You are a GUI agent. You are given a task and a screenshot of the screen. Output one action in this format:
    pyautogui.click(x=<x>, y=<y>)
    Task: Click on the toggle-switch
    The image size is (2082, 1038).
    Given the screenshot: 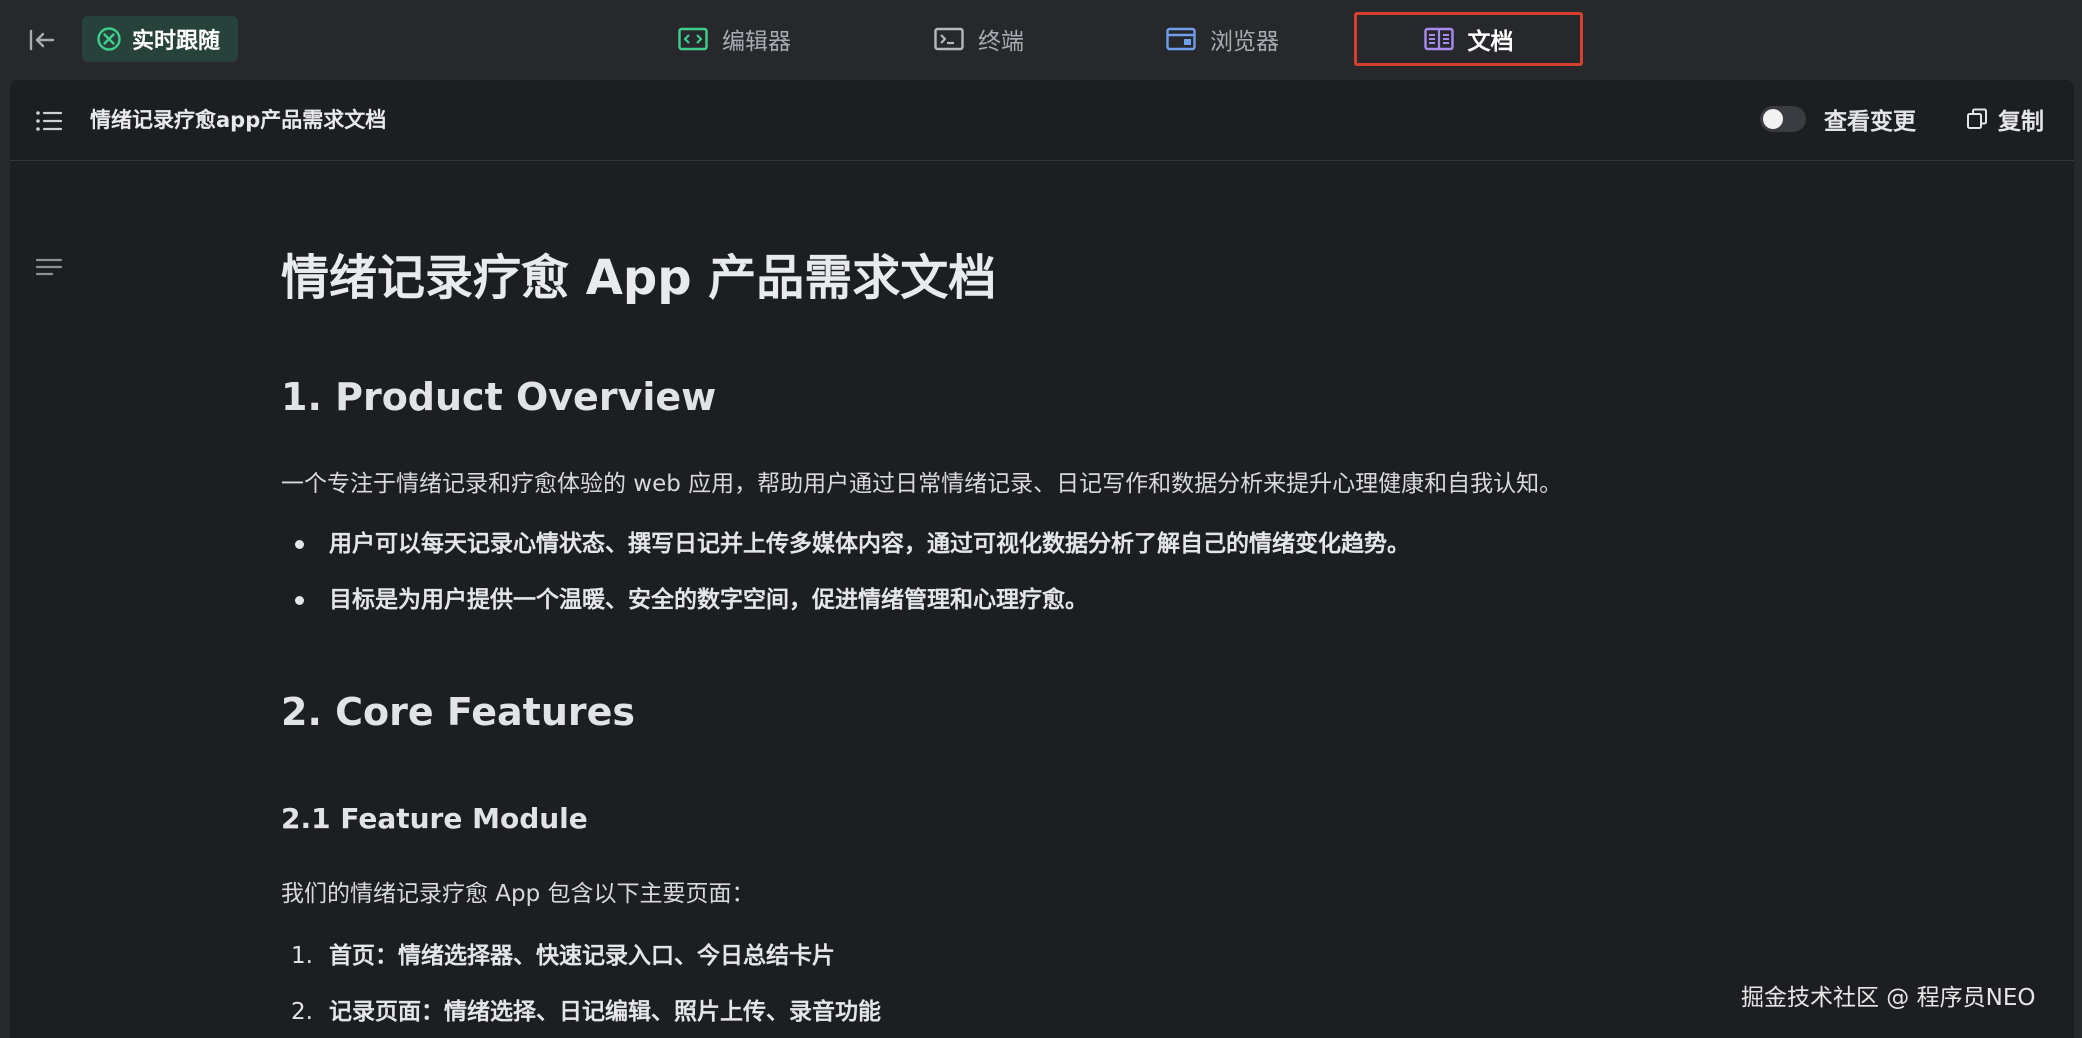 What is the action you would take?
    pyautogui.click(x=1783, y=119)
    